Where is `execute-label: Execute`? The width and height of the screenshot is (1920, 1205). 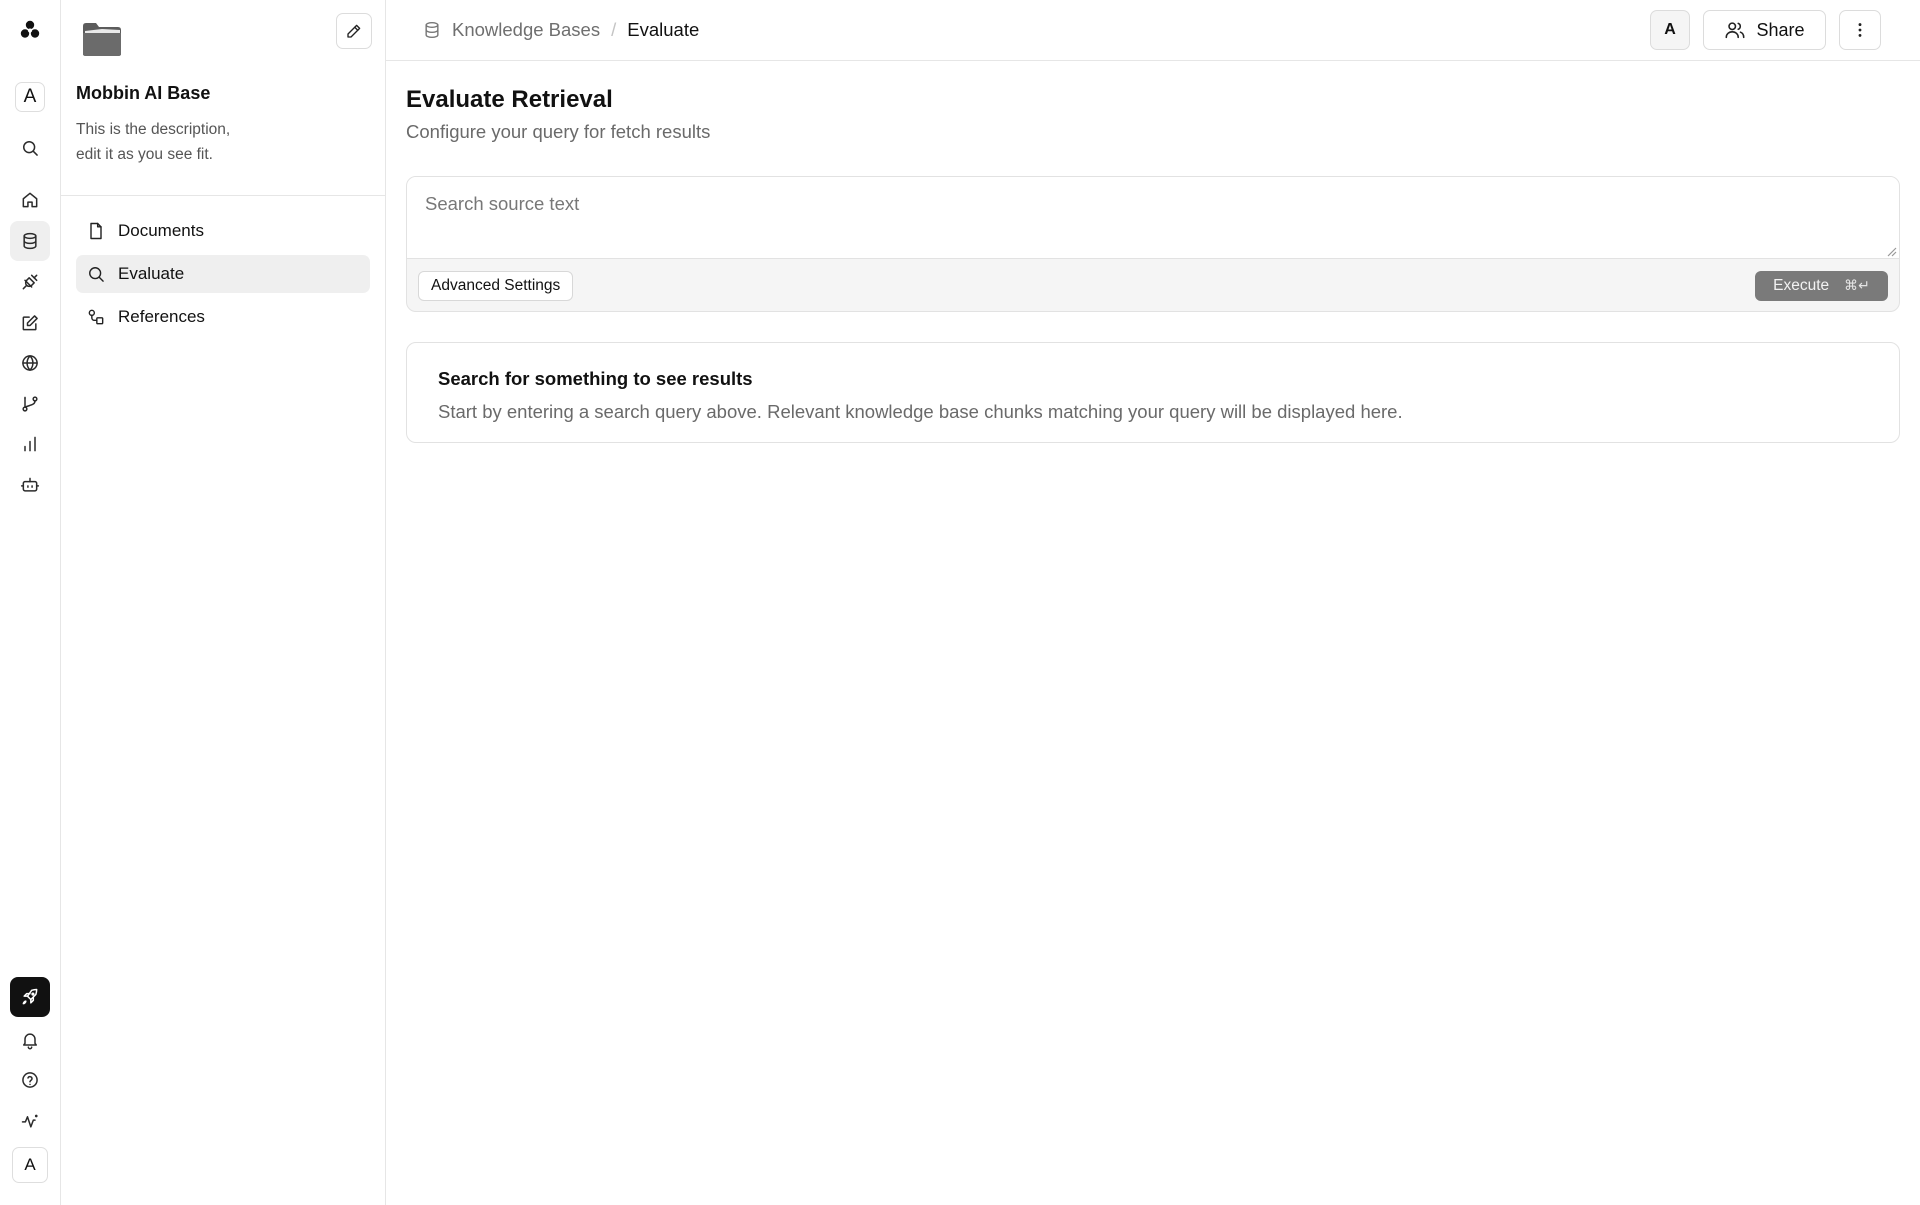 execute-label: Execute is located at coordinates (1801, 285).